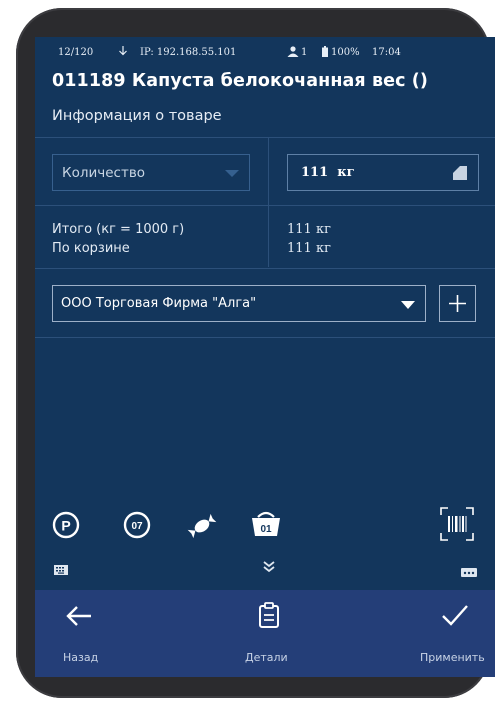 The height and width of the screenshot is (702, 495). Describe the element at coordinates (76, 52) in the screenshot. I see `status-counter: 12/120` at that location.